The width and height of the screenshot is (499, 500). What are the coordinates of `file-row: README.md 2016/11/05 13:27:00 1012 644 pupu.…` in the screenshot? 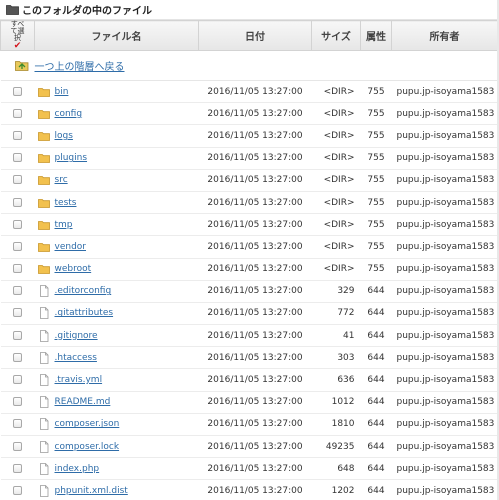 It's located at (249, 402).